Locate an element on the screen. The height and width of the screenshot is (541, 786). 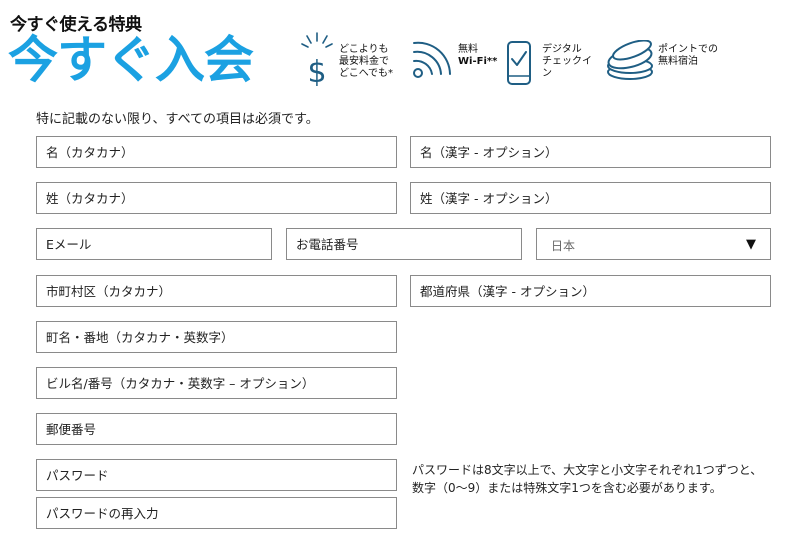
email-field is located at coordinates (154, 244).